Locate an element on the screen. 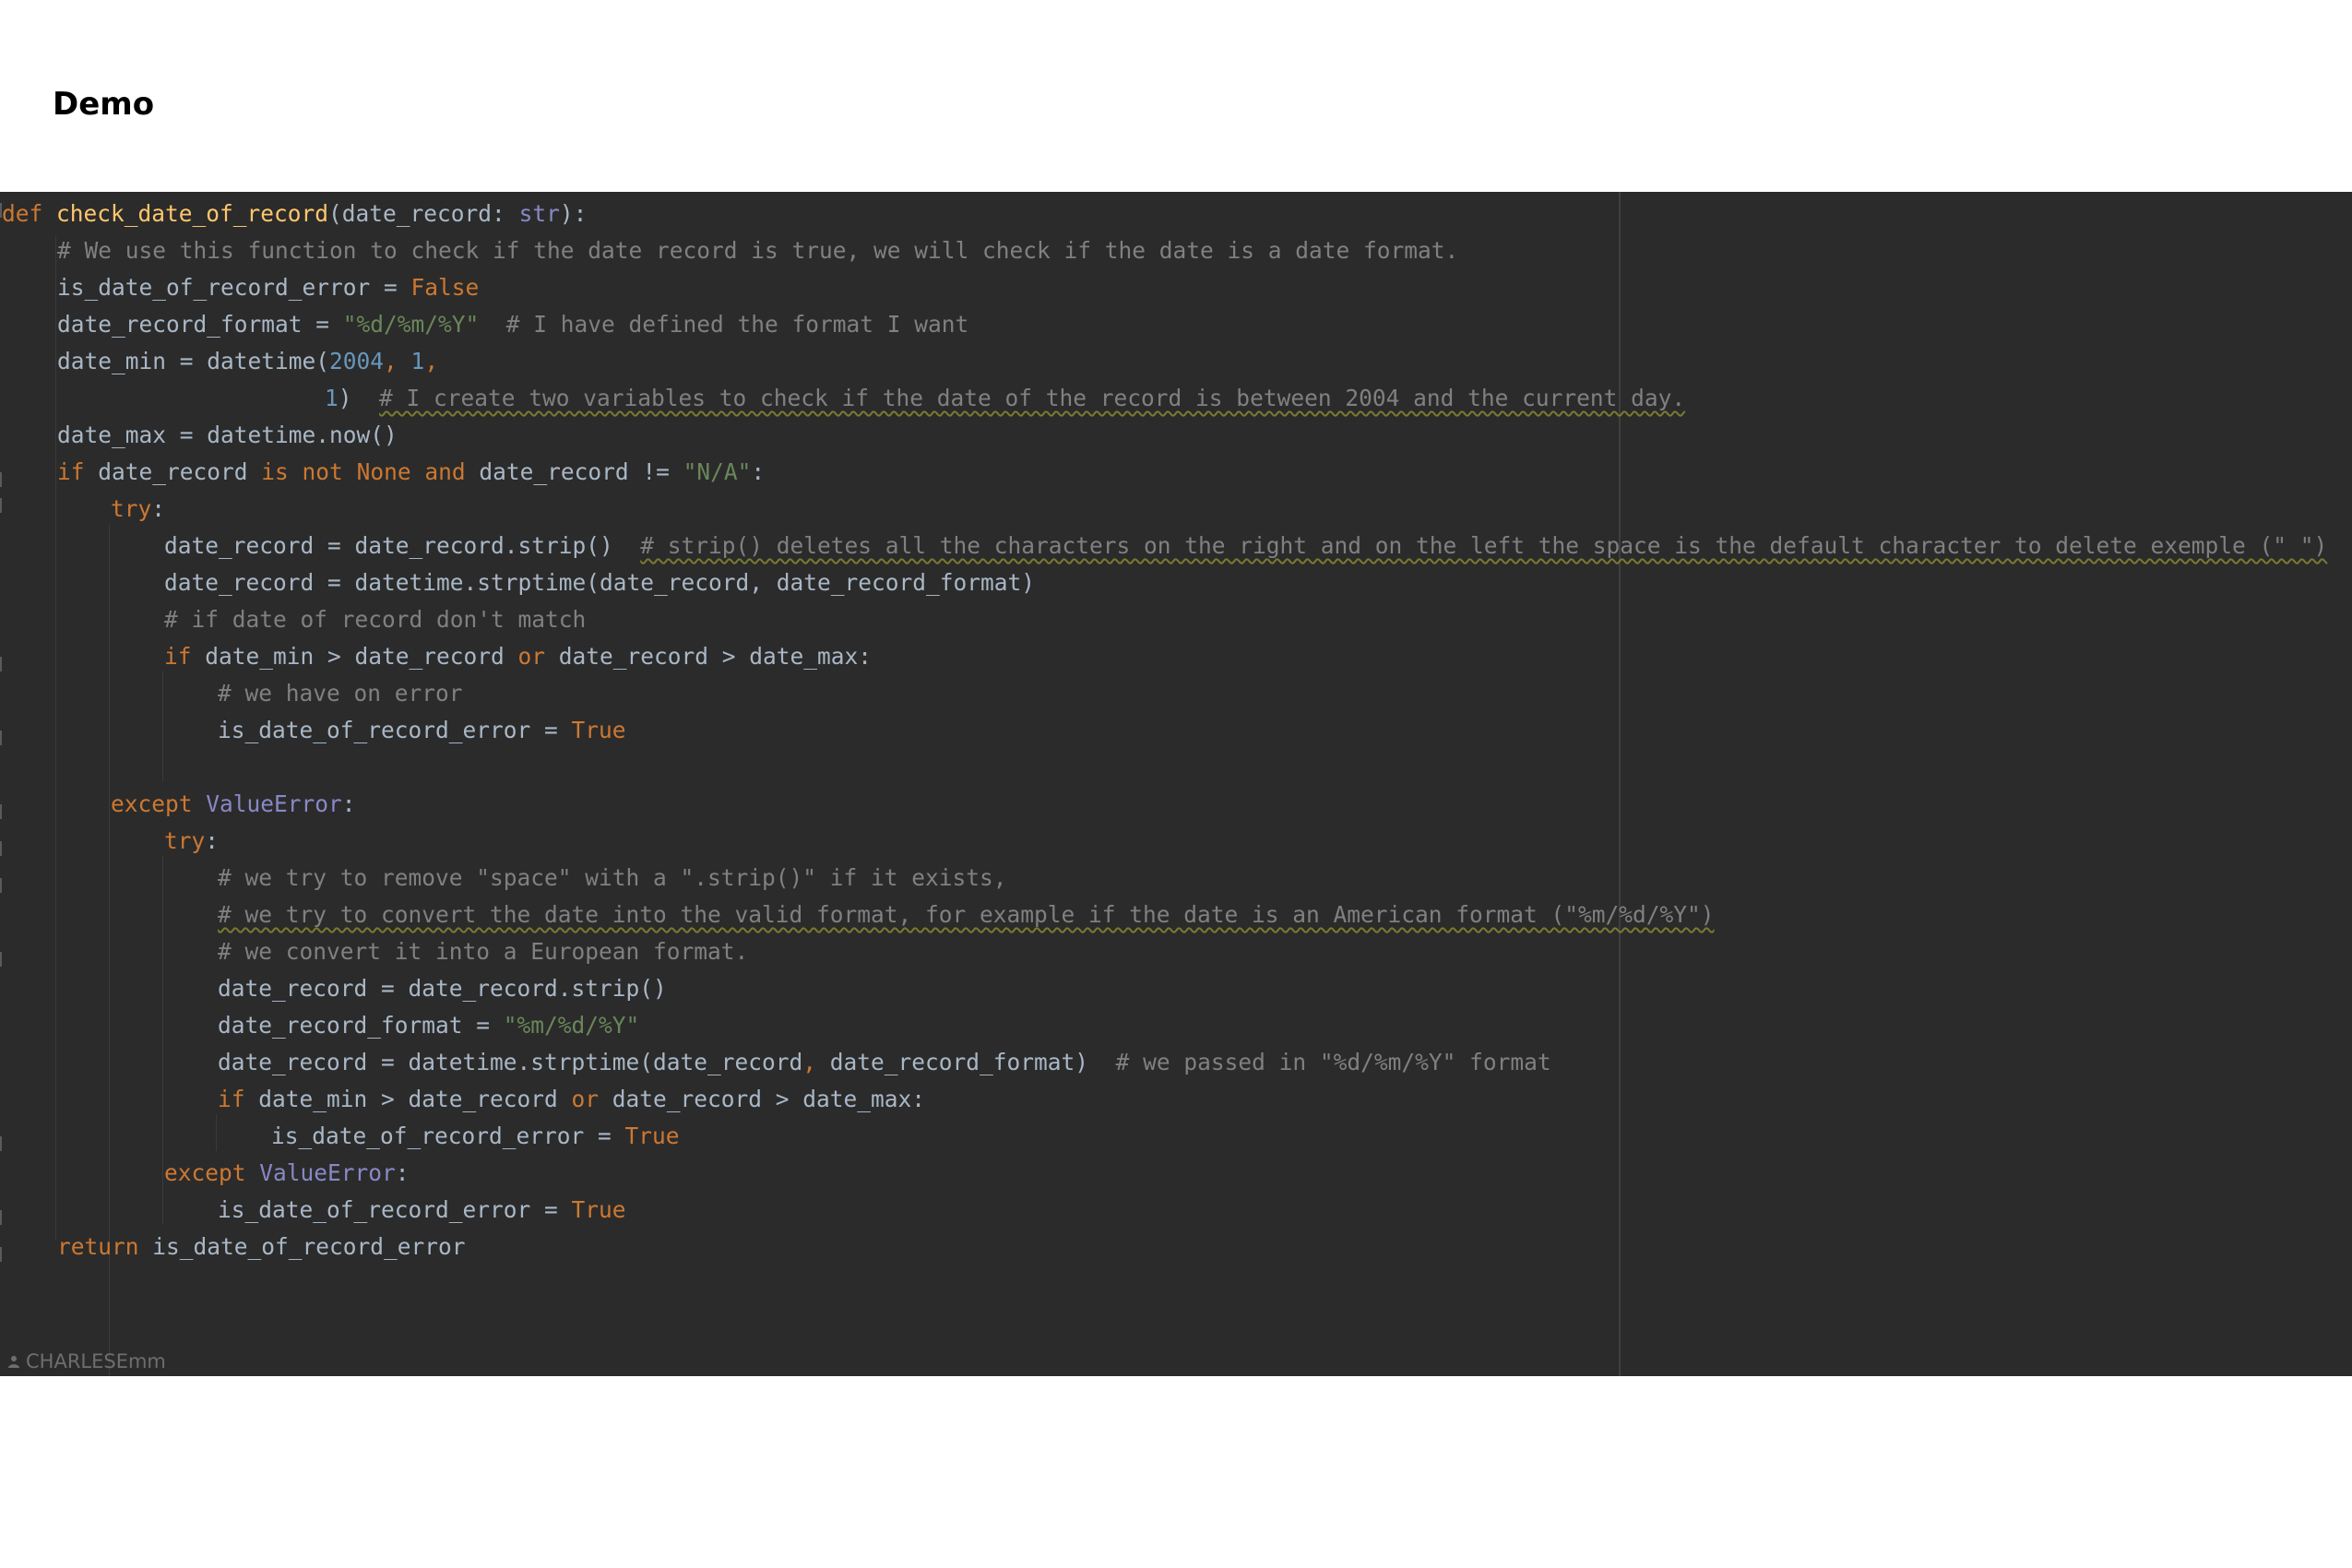 The image size is (2352, 1568). code-line: date_min = datetime(2004, 1, is located at coordinates (247, 361).